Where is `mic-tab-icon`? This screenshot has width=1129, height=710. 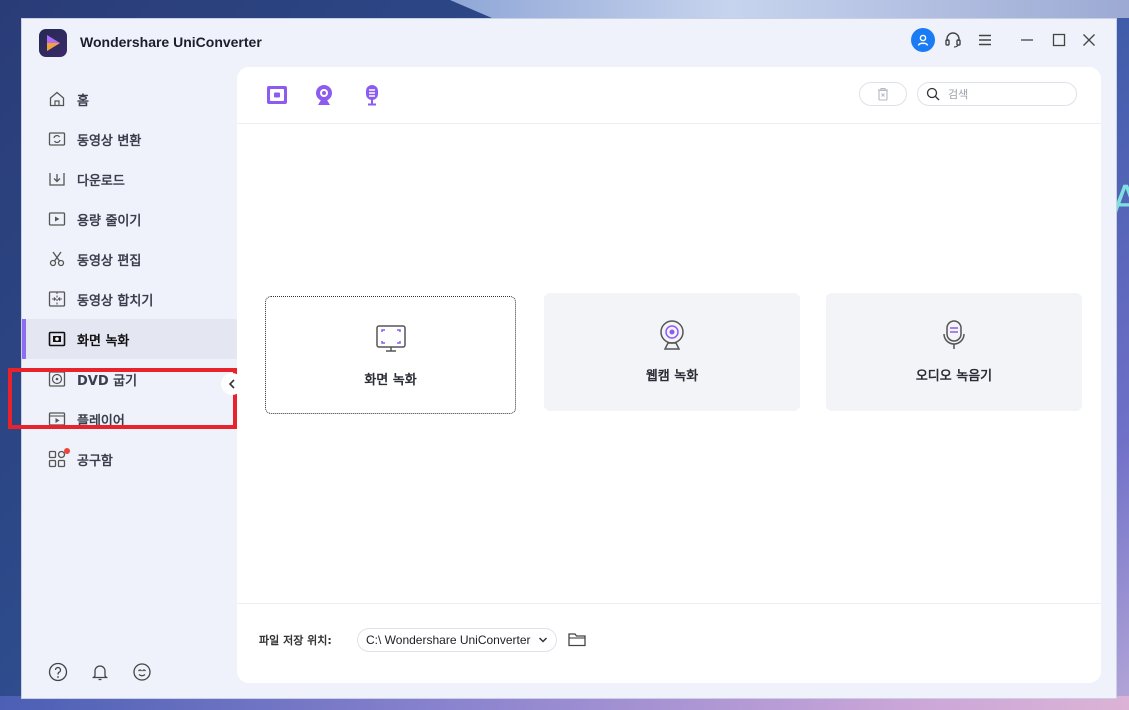 mic-tab-icon is located at coordinates (372, 95).